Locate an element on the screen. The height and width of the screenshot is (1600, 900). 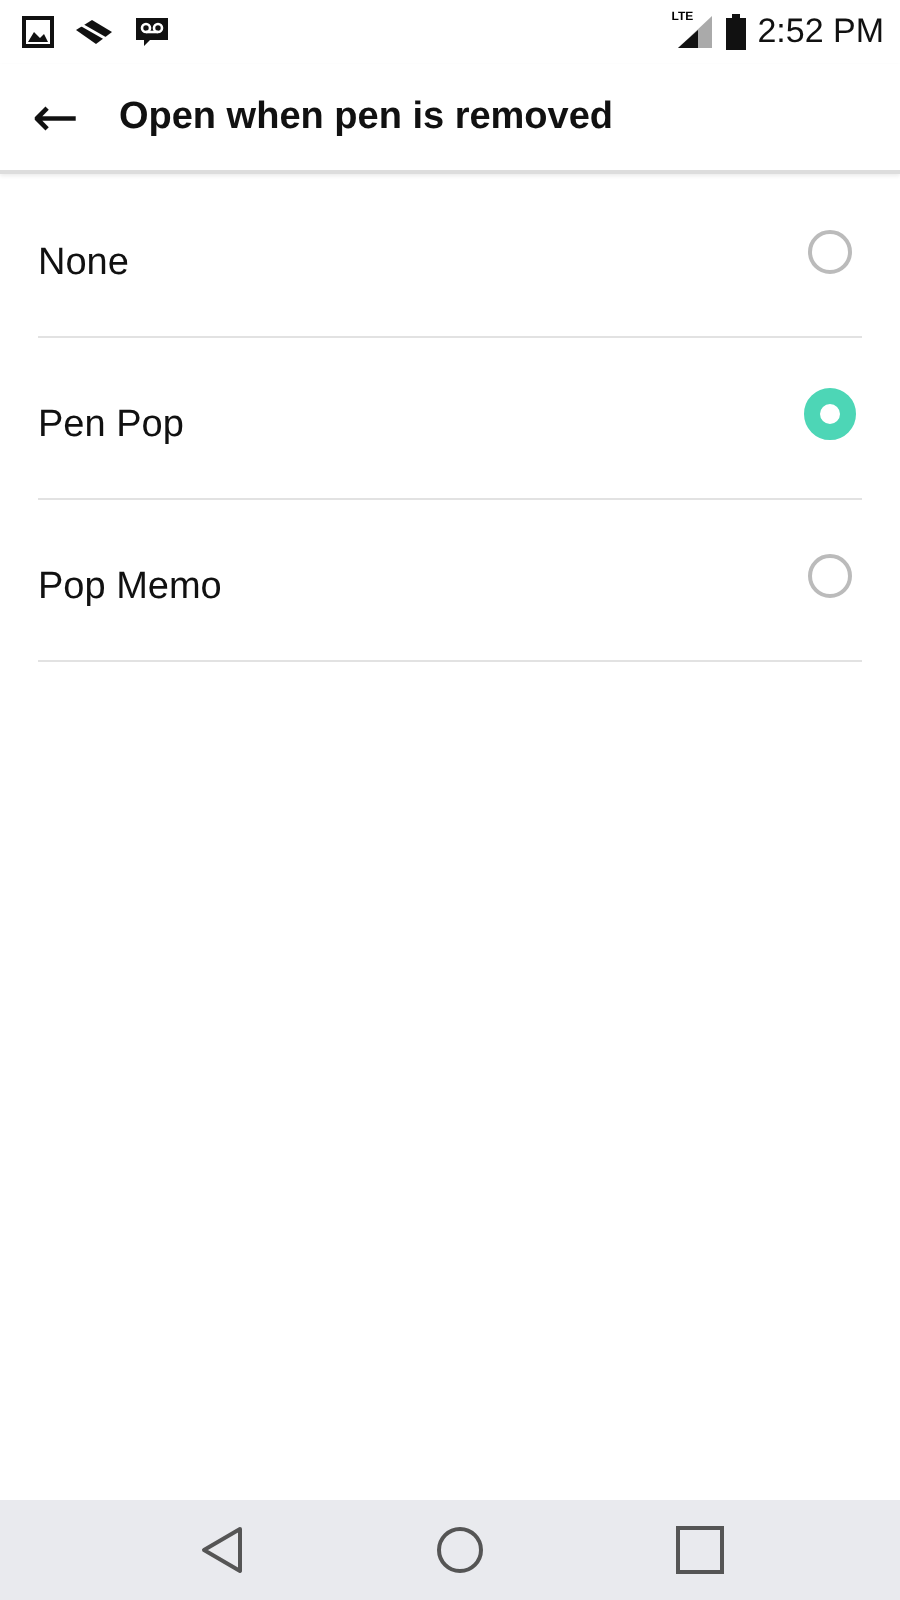
option-label: Pop Memo is located at coordinates (130, 588).